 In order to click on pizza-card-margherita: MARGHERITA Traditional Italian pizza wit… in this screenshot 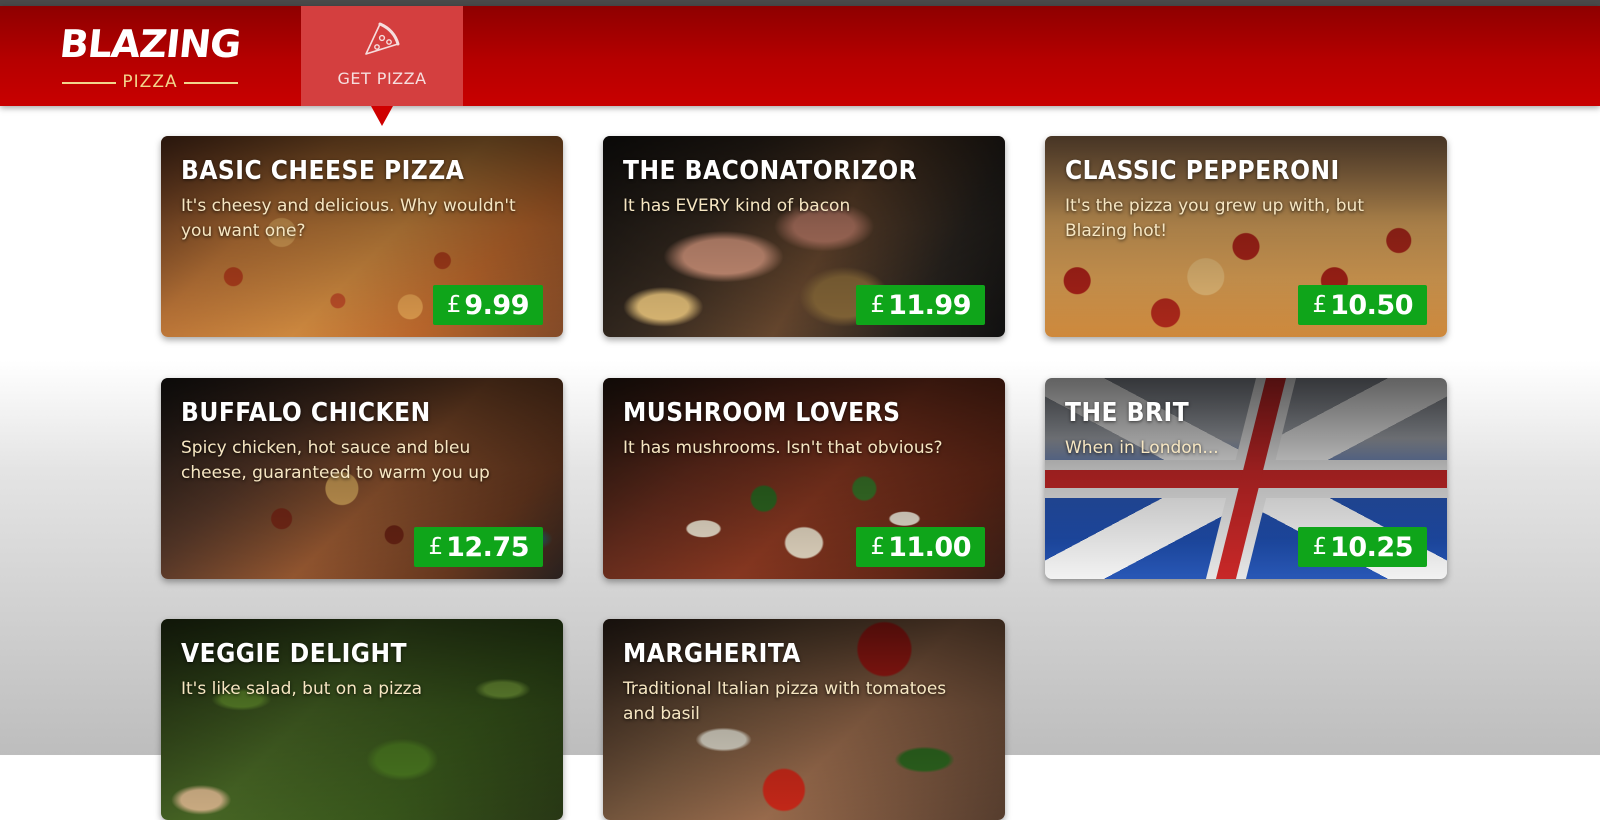, I will do `click(804, 719)`.